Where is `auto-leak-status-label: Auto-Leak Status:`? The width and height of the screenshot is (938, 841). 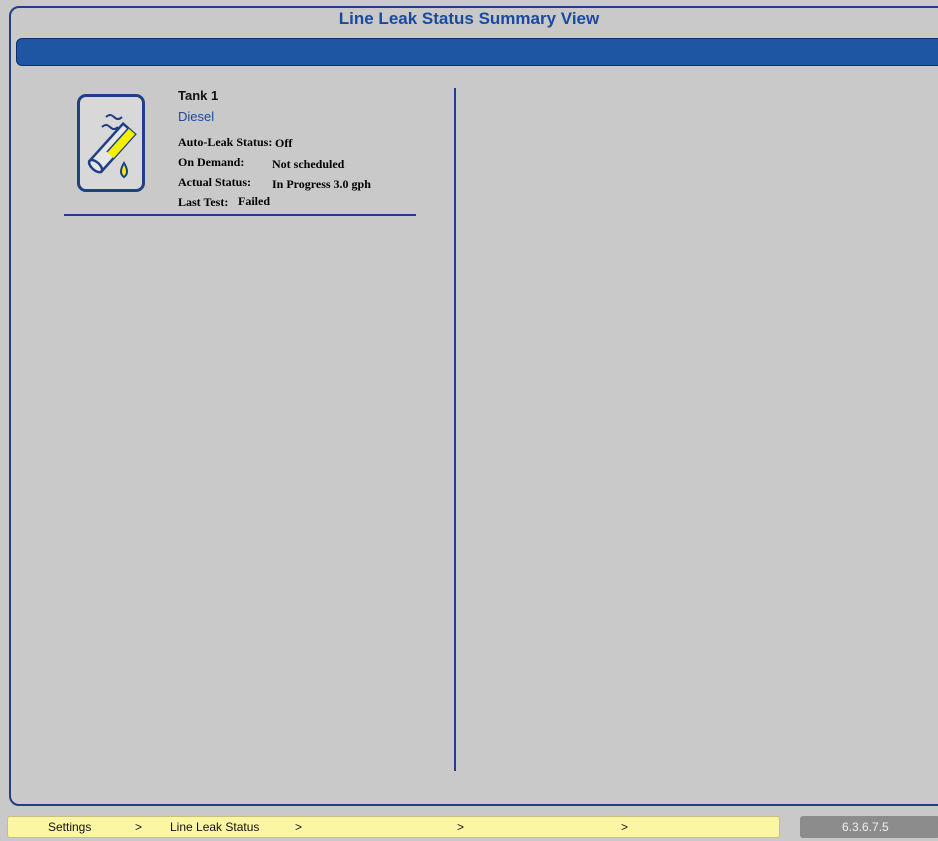
auto-leak-status-label: Auto-Leak Status: is located at coordinates (225, 142).